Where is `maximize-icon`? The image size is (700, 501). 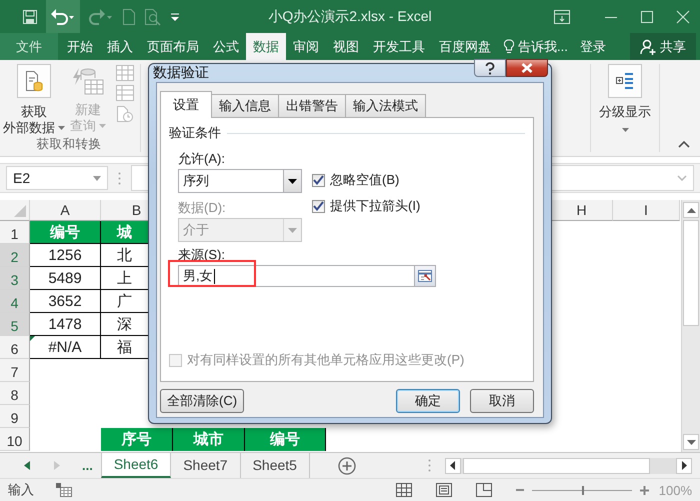
maximize-icon is located at coordinates (647, 17).